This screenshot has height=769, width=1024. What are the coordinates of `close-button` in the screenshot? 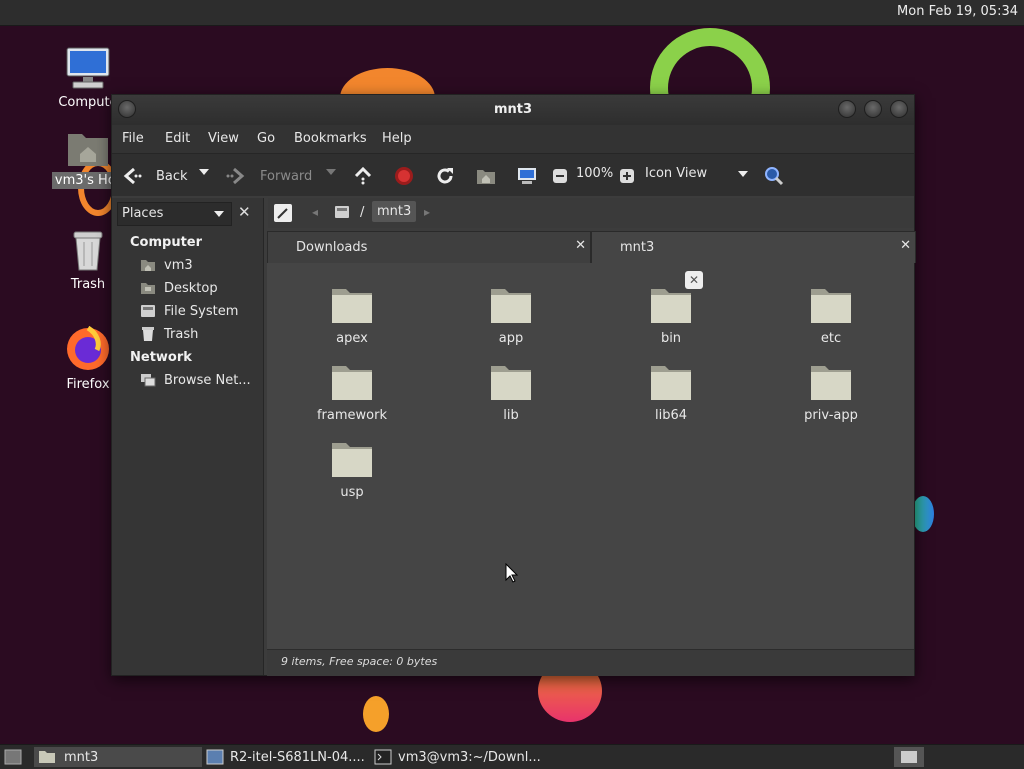 It's located at (899, 109).